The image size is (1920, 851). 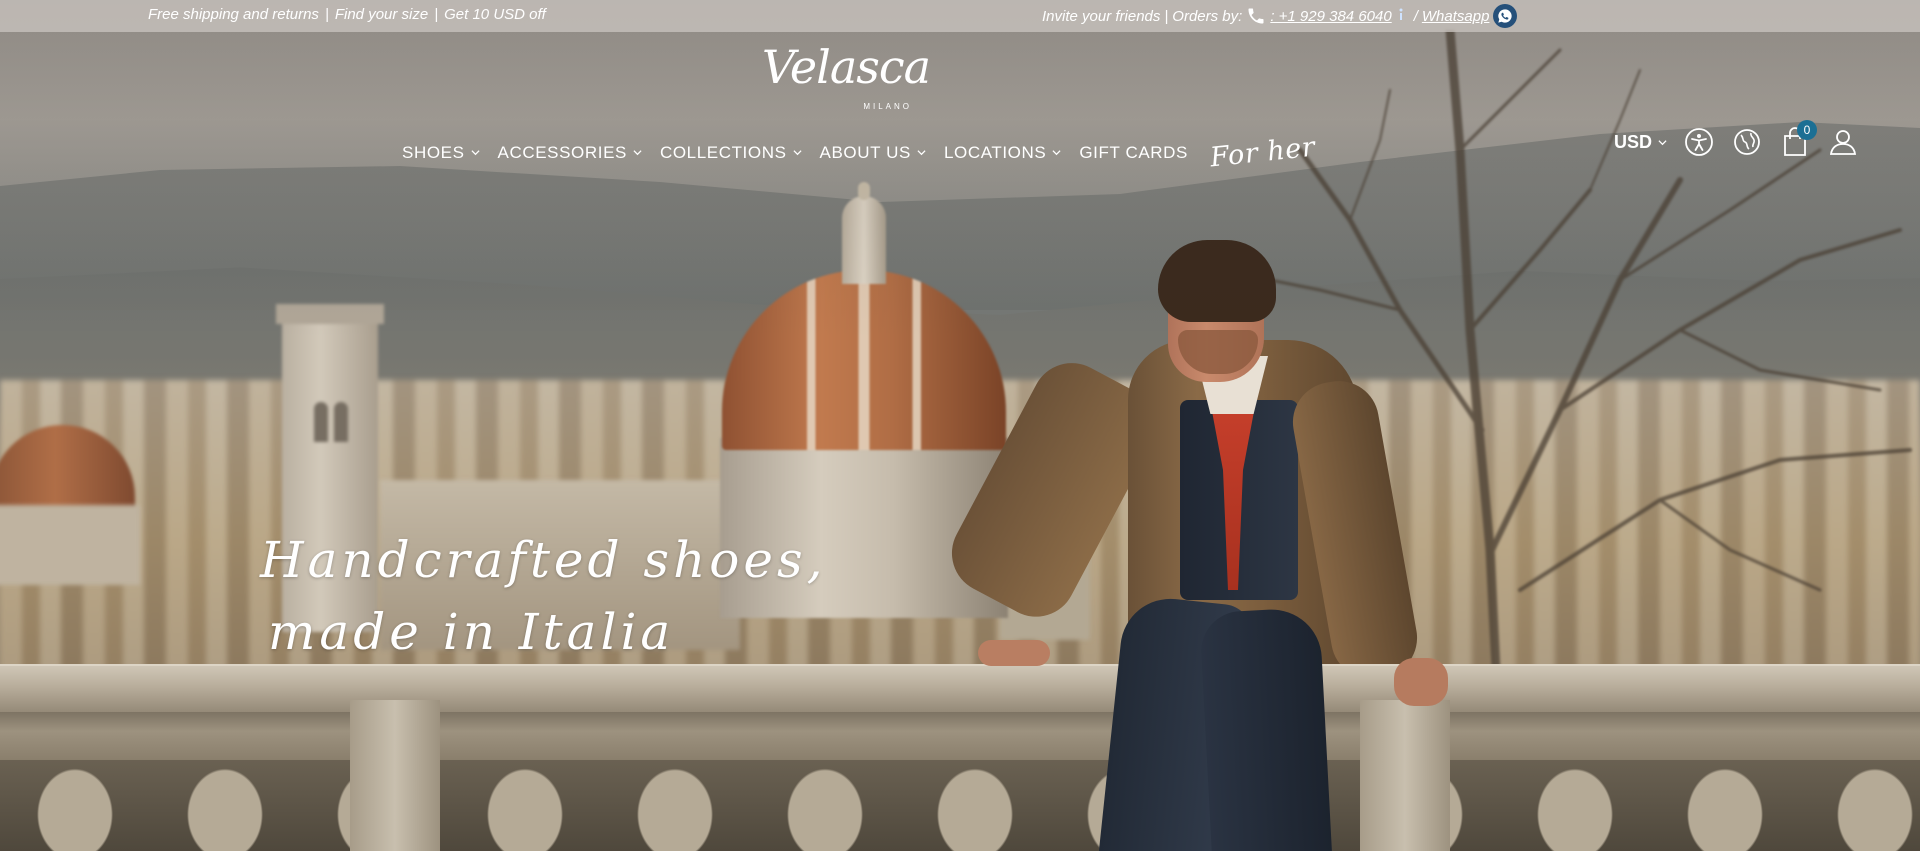 I want to click on nav-label: ACCESSORIES, so click(x=562, y=152).